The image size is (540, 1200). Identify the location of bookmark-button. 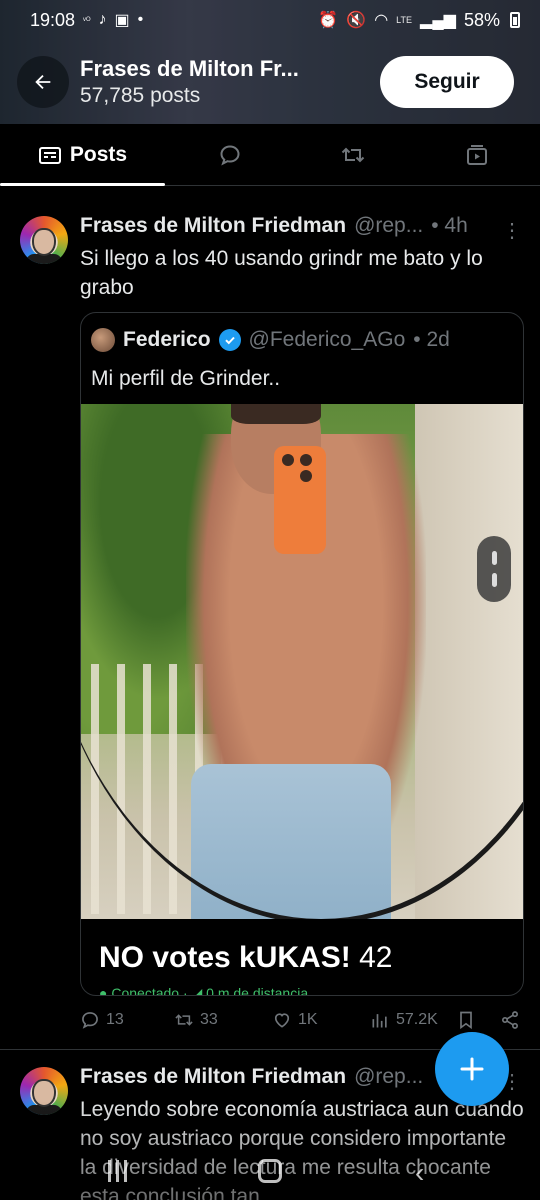
(466, 1020).